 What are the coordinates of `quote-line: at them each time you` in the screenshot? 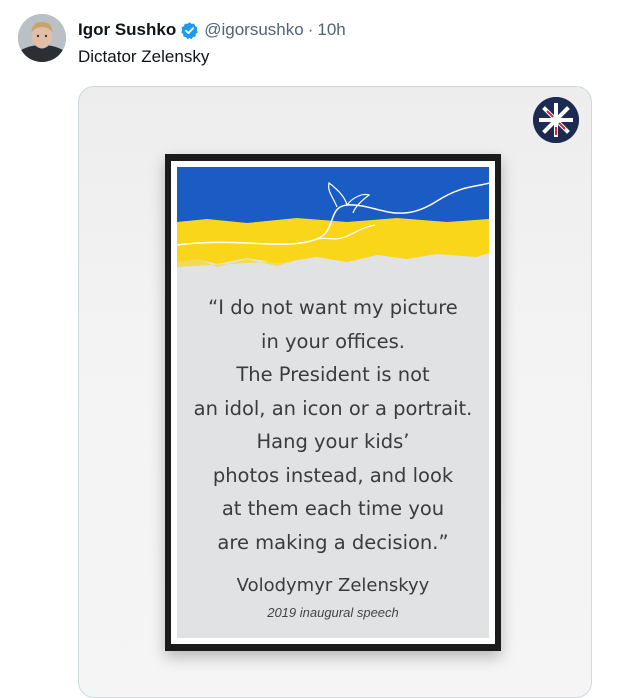 It's located at (333, 508).